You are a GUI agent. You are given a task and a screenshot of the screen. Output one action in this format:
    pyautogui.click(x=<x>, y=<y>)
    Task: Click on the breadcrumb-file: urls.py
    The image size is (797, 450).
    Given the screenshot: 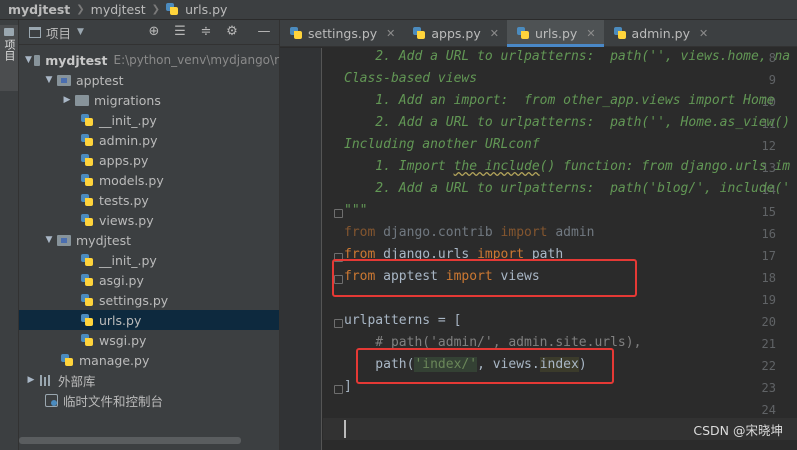 What is the action you would take?
    pyautogui.click(x=206, y=9)
    